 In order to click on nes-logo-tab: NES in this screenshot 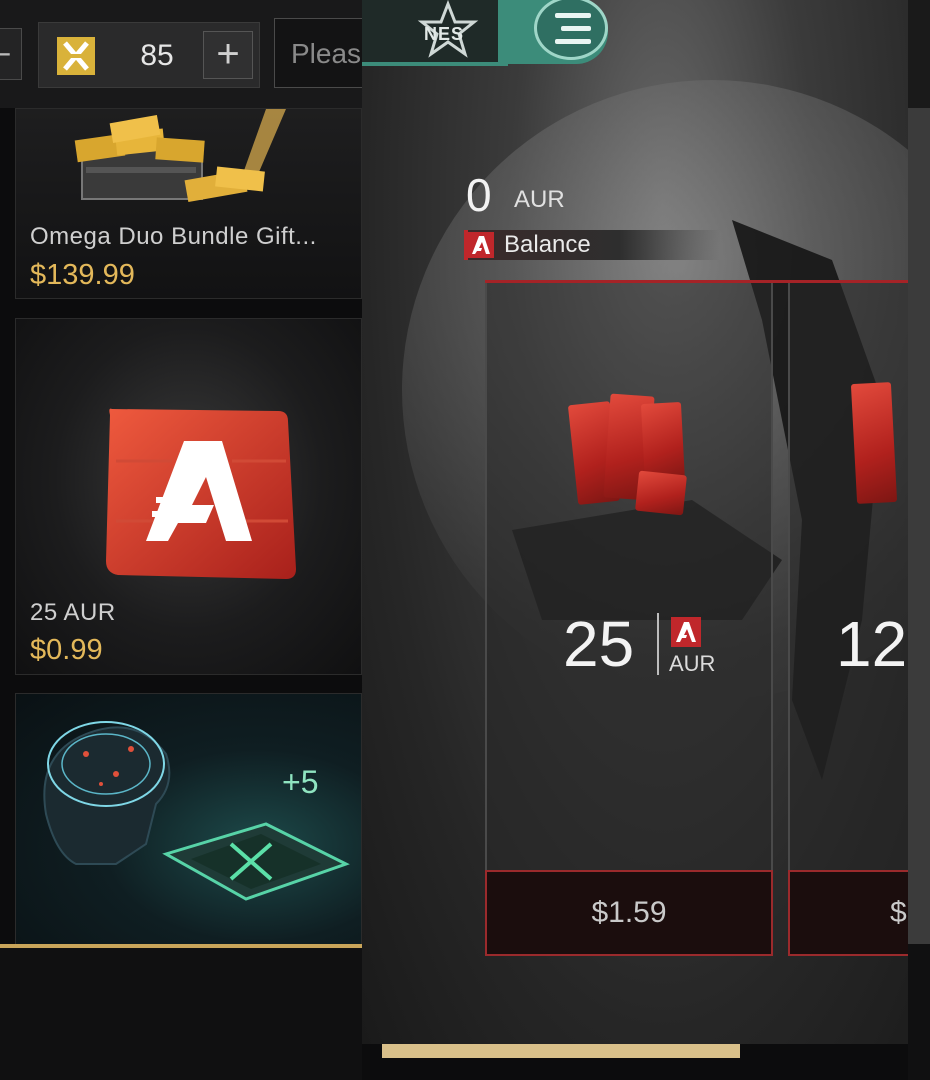, I will do `click(430, 31)`.